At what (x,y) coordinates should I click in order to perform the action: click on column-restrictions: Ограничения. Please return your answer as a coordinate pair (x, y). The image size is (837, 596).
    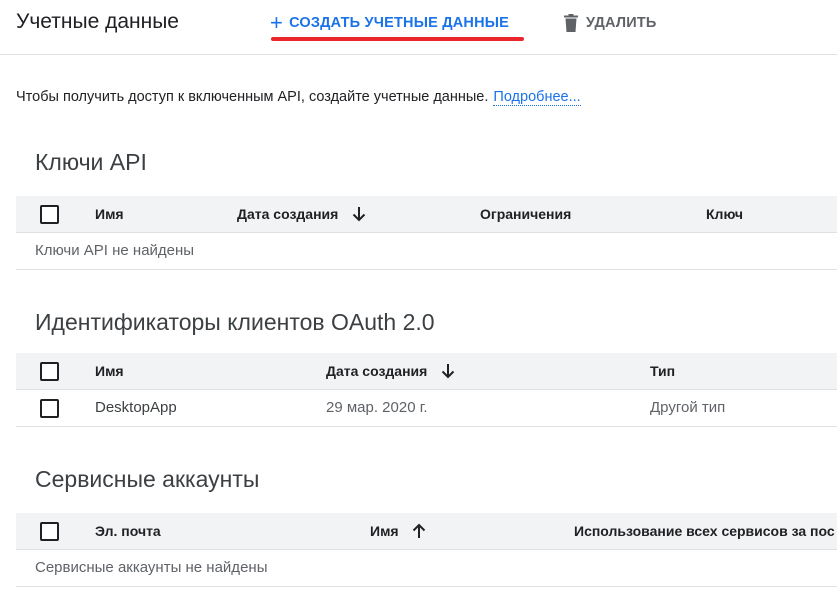
    Looking at the image, I should click on (525, 214).